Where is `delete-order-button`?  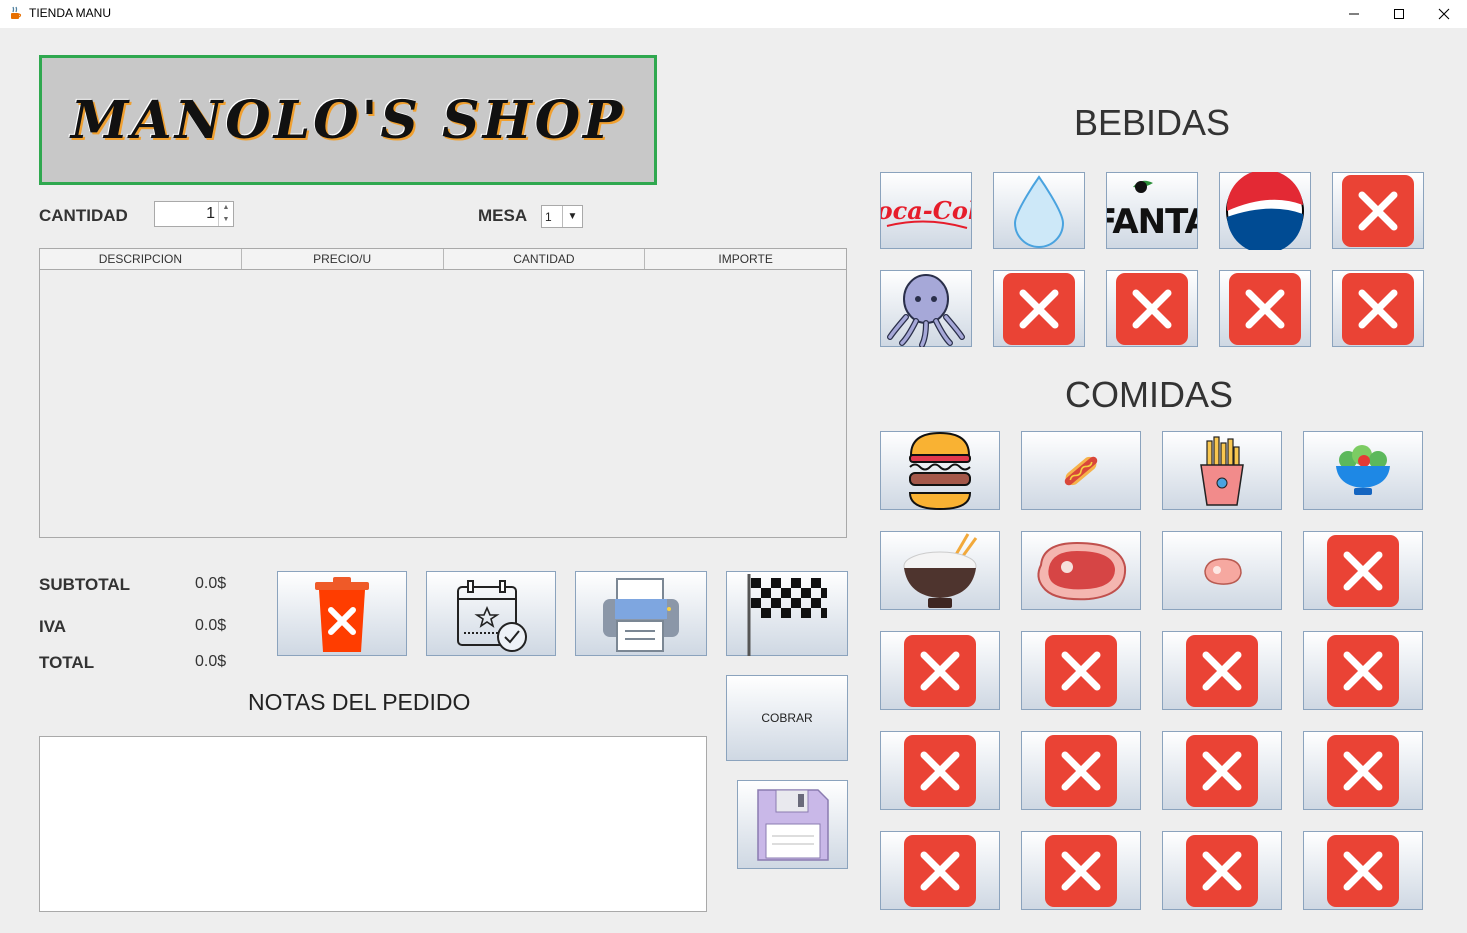
delete-order-button is located at coordinates (342, 613).